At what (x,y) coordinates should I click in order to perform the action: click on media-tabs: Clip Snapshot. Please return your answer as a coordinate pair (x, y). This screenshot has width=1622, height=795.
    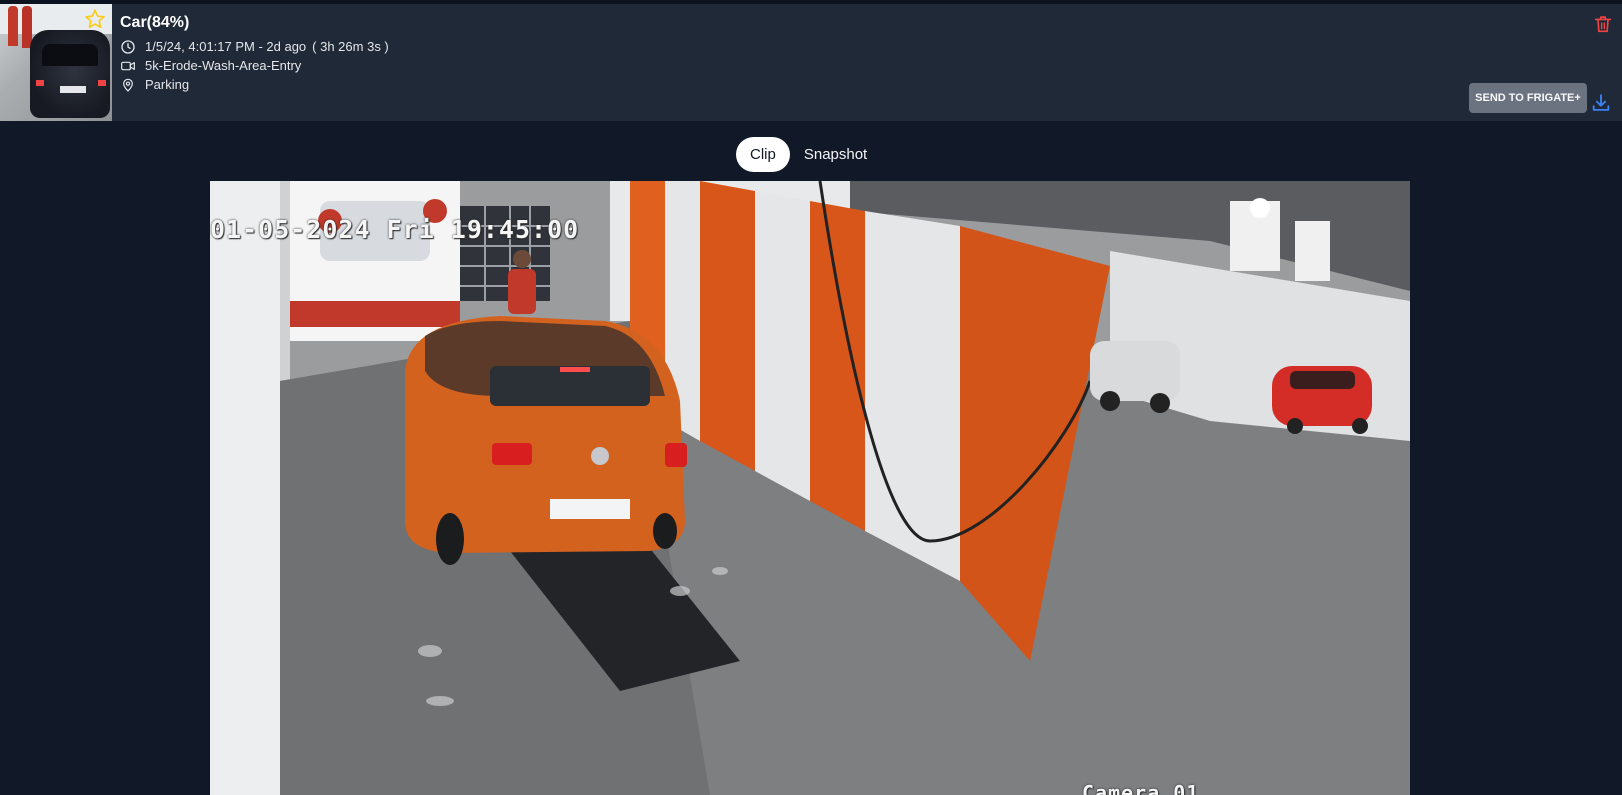
    Looking at the image, I should click on (808, 154).